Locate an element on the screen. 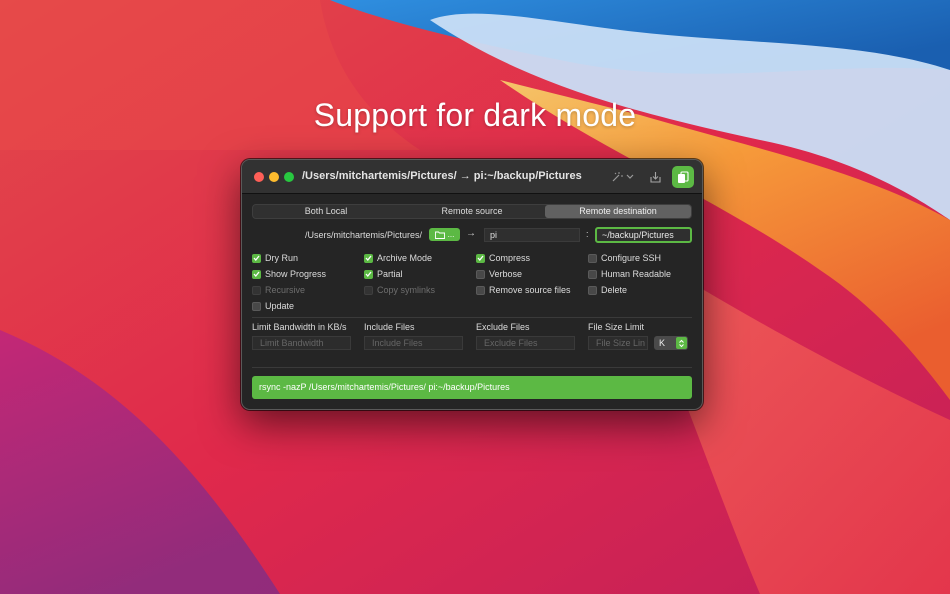  option-delete: Delete is located at coordinates (607, 290).